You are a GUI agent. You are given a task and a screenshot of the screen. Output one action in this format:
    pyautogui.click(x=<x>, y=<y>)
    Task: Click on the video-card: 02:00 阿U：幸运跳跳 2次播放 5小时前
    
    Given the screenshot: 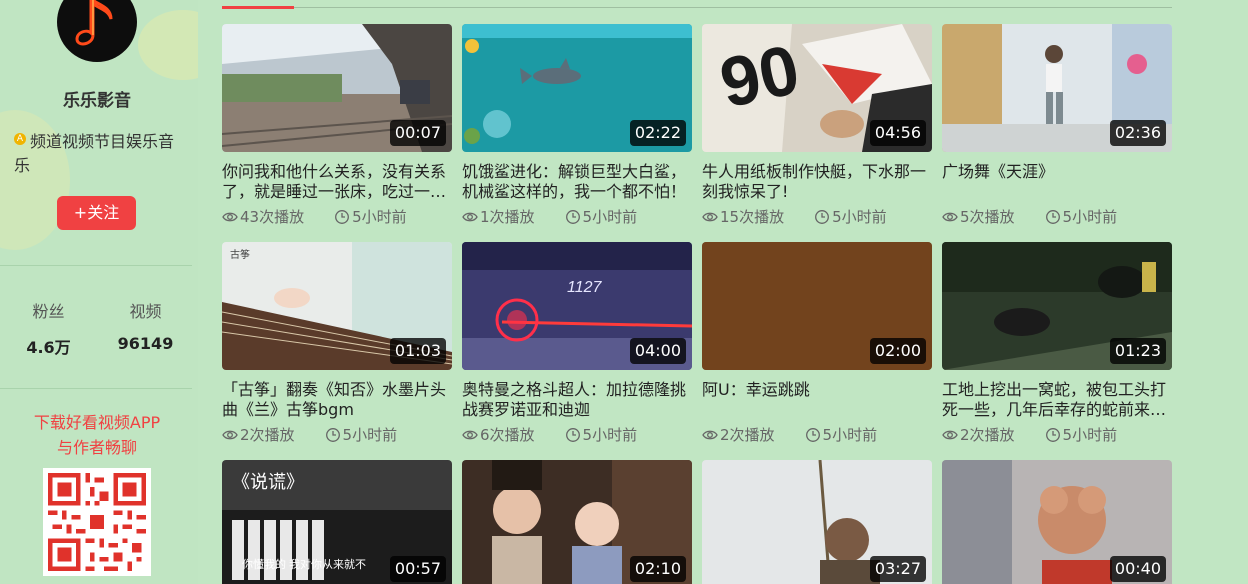 What is the action you would take?
    pyautogui.click(x=817, y=343)
    